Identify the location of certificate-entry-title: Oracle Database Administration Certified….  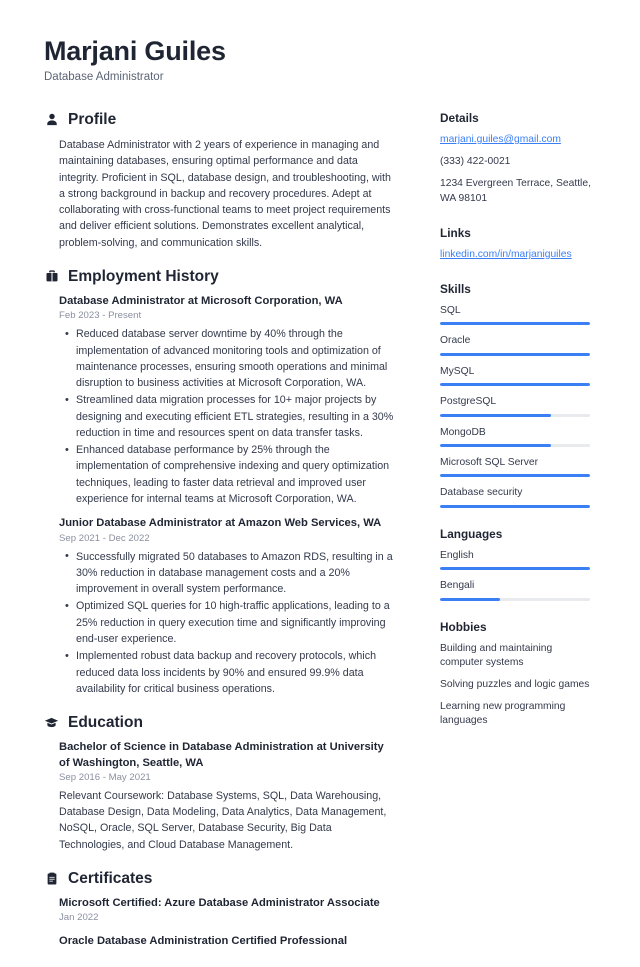
(203, 941).